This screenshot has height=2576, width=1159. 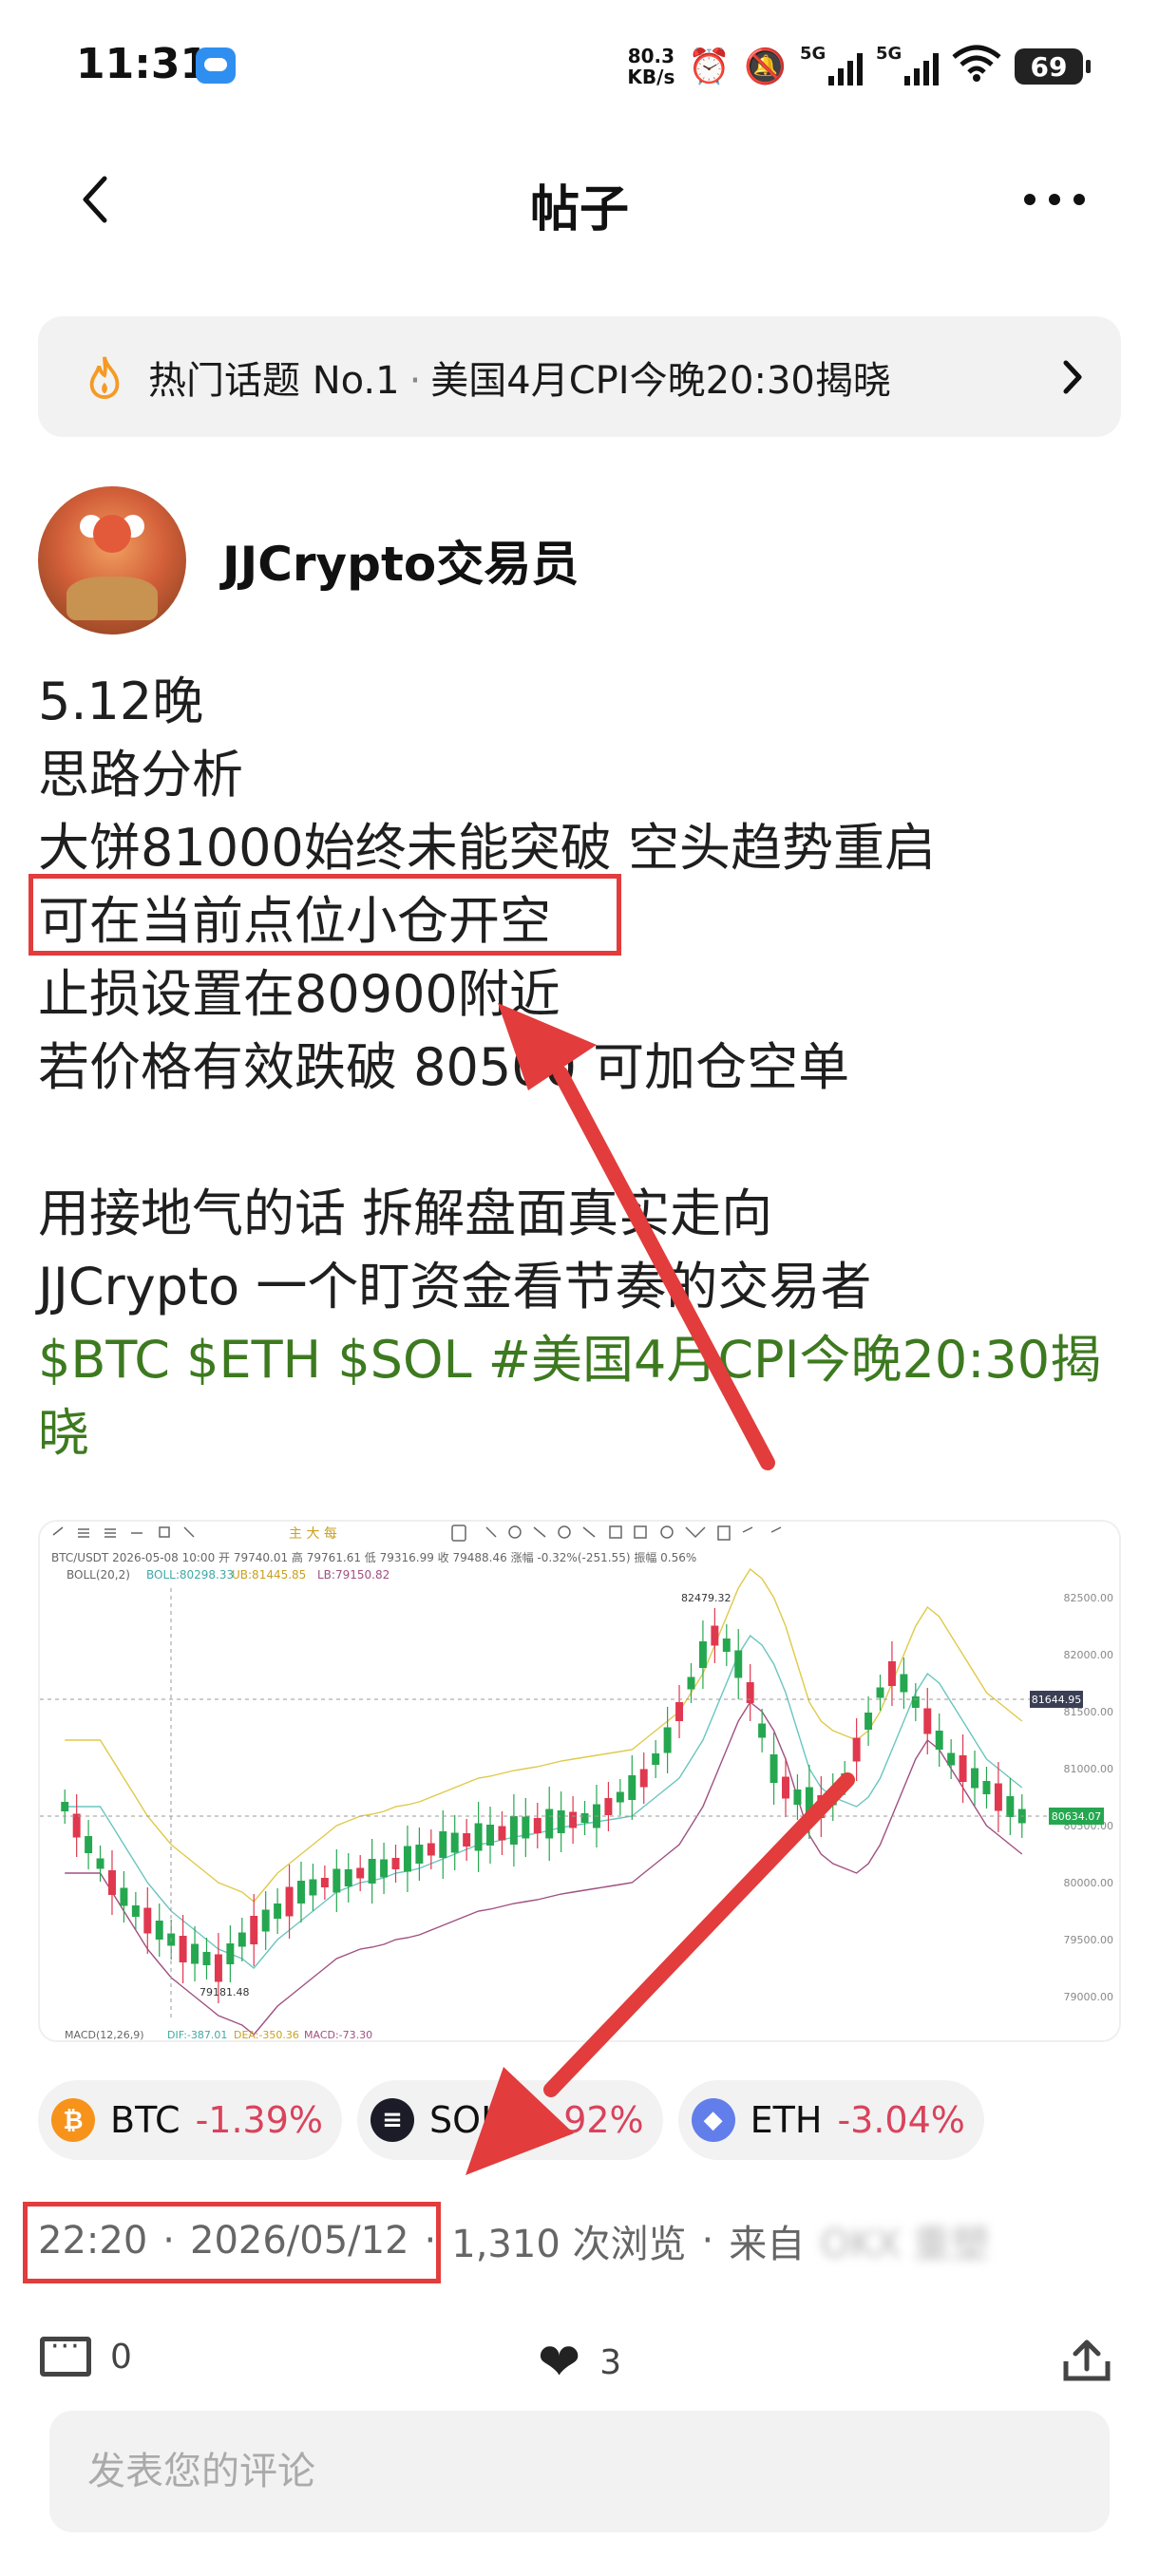 What do you see at coordinates (786, 2120) in the screenshot?
I see `chip-symbol: ETH` at bounding box center [786, 2120].